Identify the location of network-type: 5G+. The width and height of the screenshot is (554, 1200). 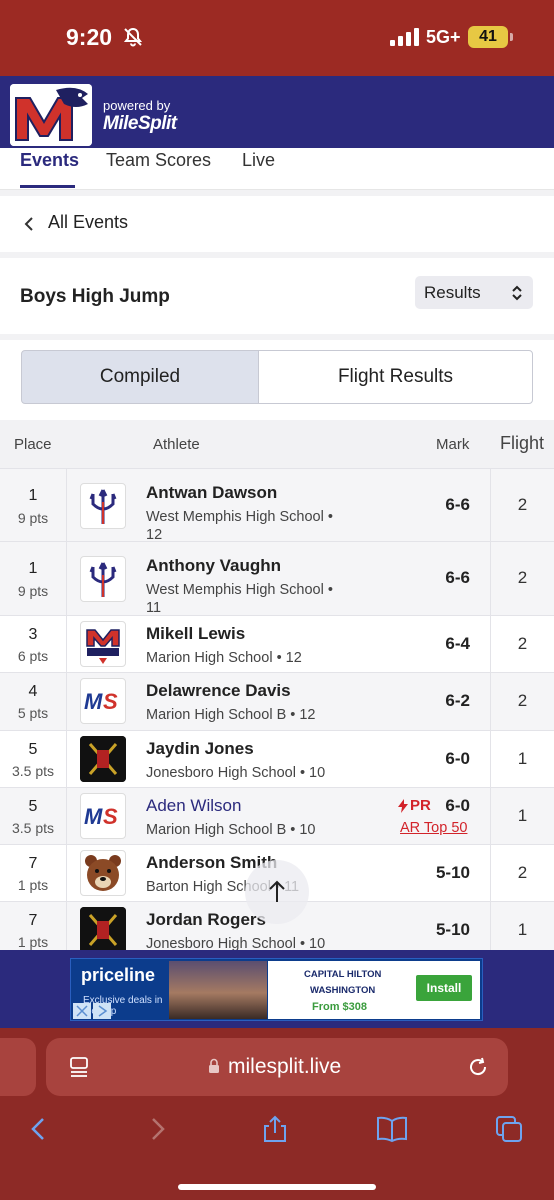
(443, 37).